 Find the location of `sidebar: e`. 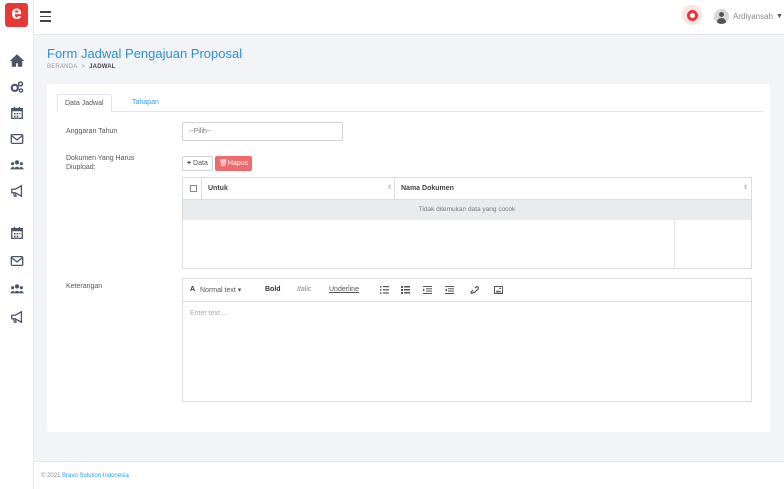

sidebar: e is located at coordinates (17, 244).